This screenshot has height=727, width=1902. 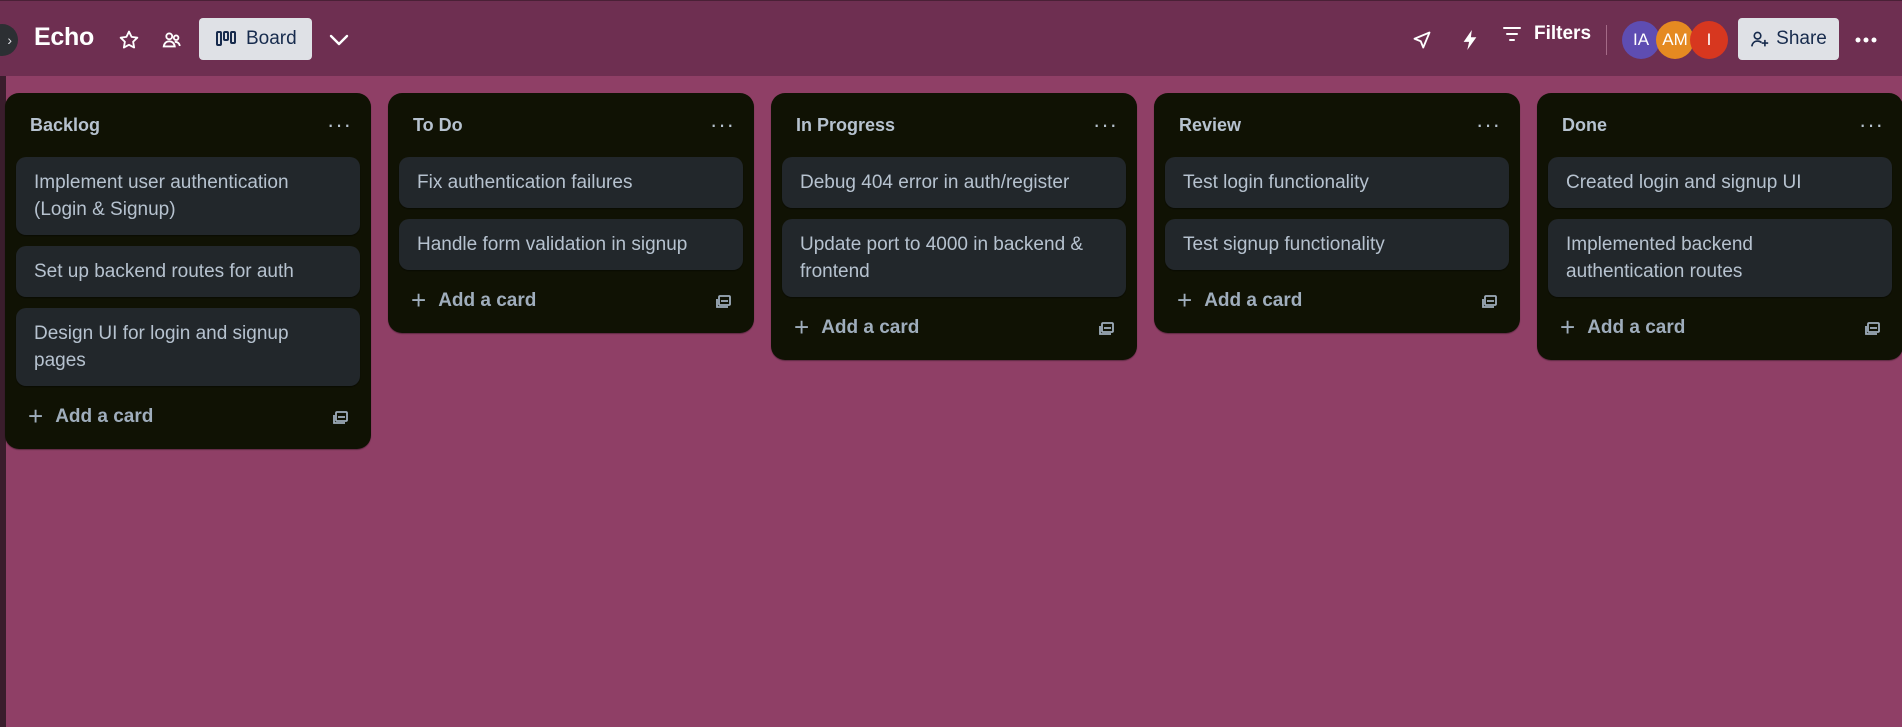 I want to click on list-header: Review ···, so click(x=1337, y=125).